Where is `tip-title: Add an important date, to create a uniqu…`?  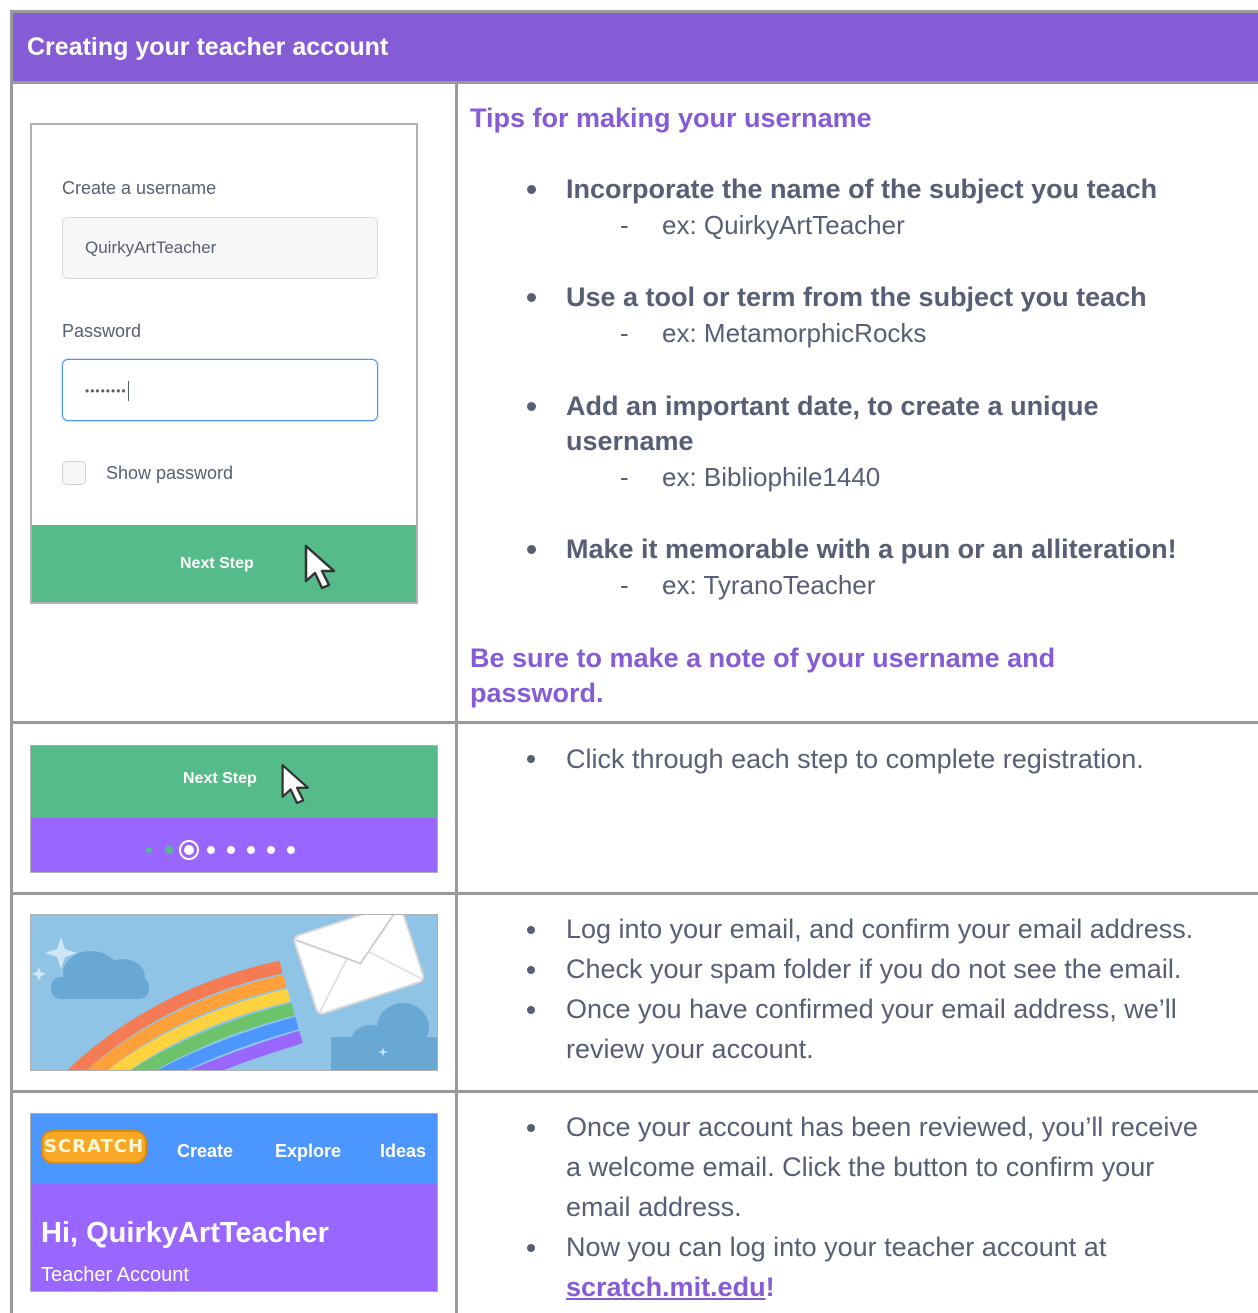 tip-title: Add an important date, to create a uniqu… is located at coordinates (832, 406).